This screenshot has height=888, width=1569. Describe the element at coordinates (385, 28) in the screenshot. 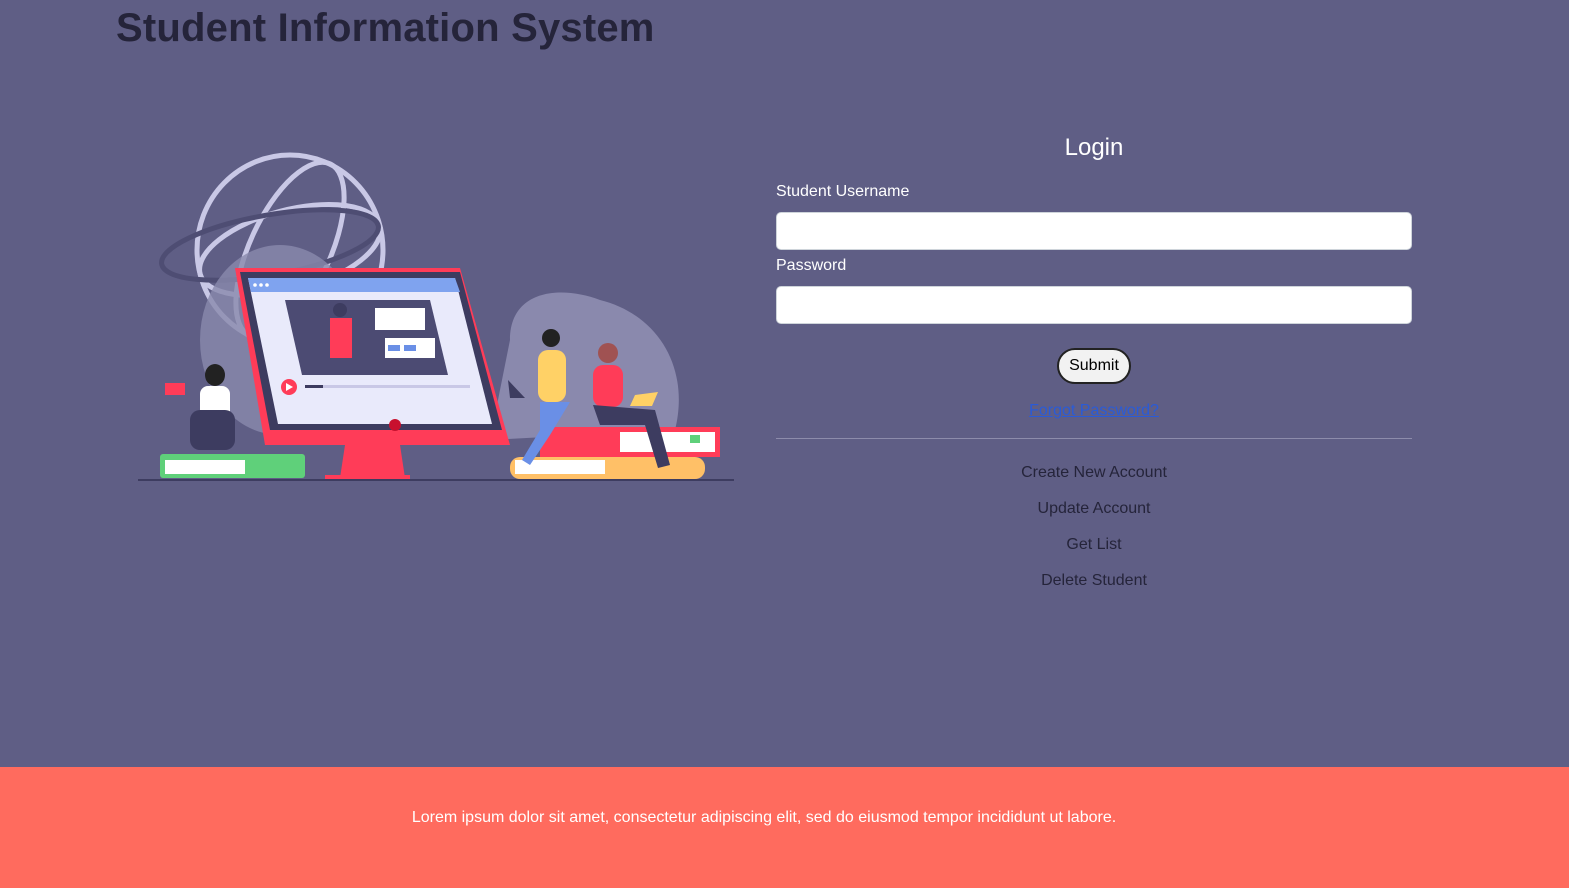

I see `page-title: Student Information System` at that location.